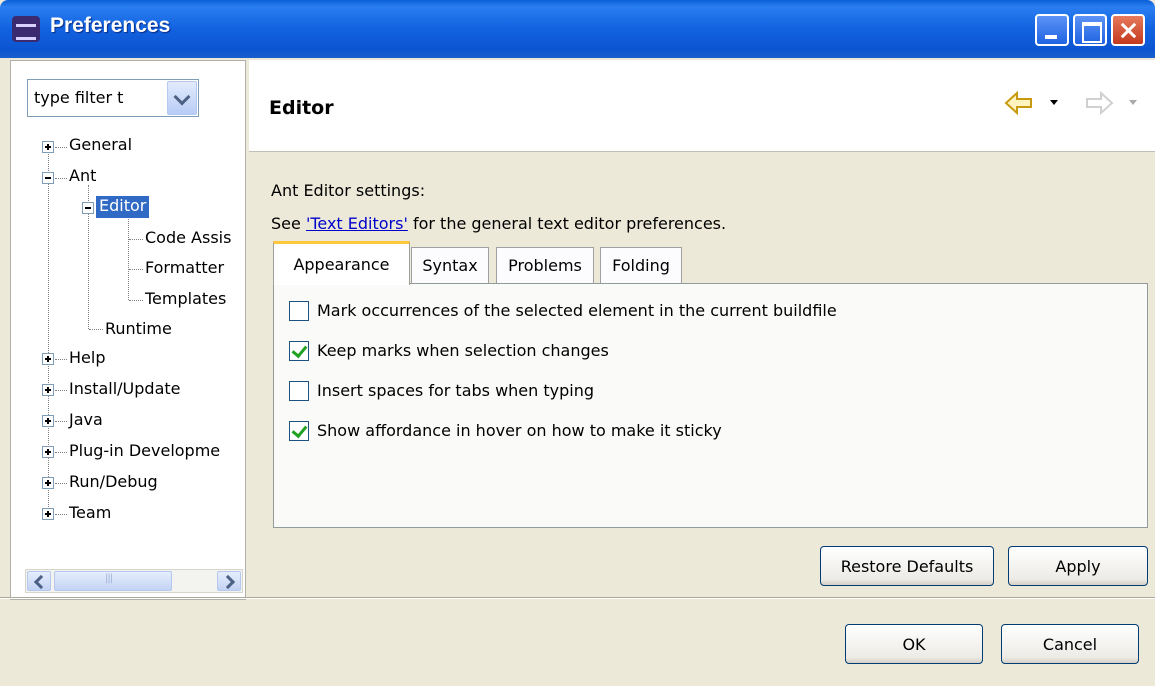  What do you see at coordinates (122, 207) in the screenshot?
I see `tree-item-editor: Editor` at bounding box center [122, 207].